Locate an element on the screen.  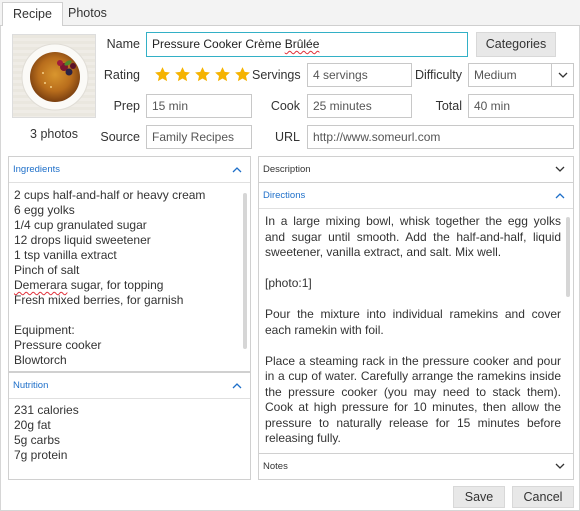
ingredient-line: 6 egg yolks is located at coordinates (44, 210).